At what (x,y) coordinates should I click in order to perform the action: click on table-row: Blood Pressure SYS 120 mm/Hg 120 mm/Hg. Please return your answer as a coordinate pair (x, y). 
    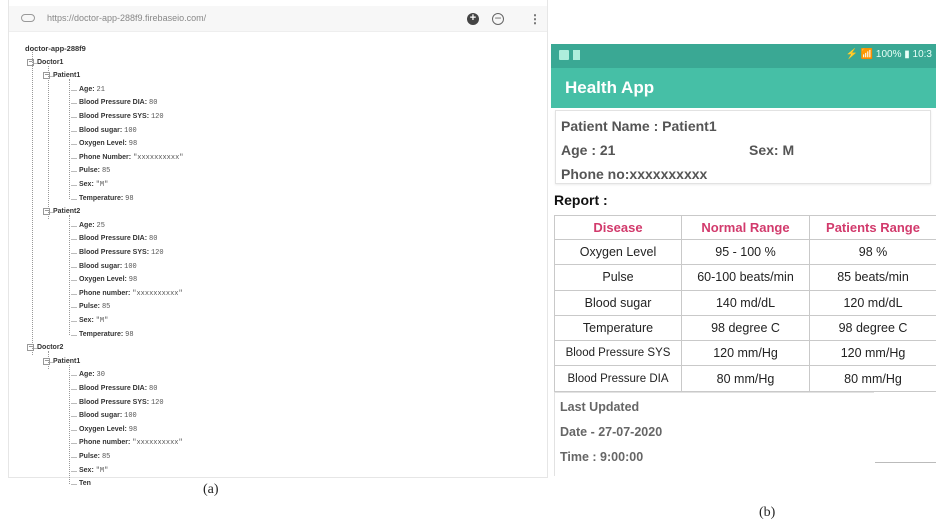
    Looking at the image, I should click on (745, 353).